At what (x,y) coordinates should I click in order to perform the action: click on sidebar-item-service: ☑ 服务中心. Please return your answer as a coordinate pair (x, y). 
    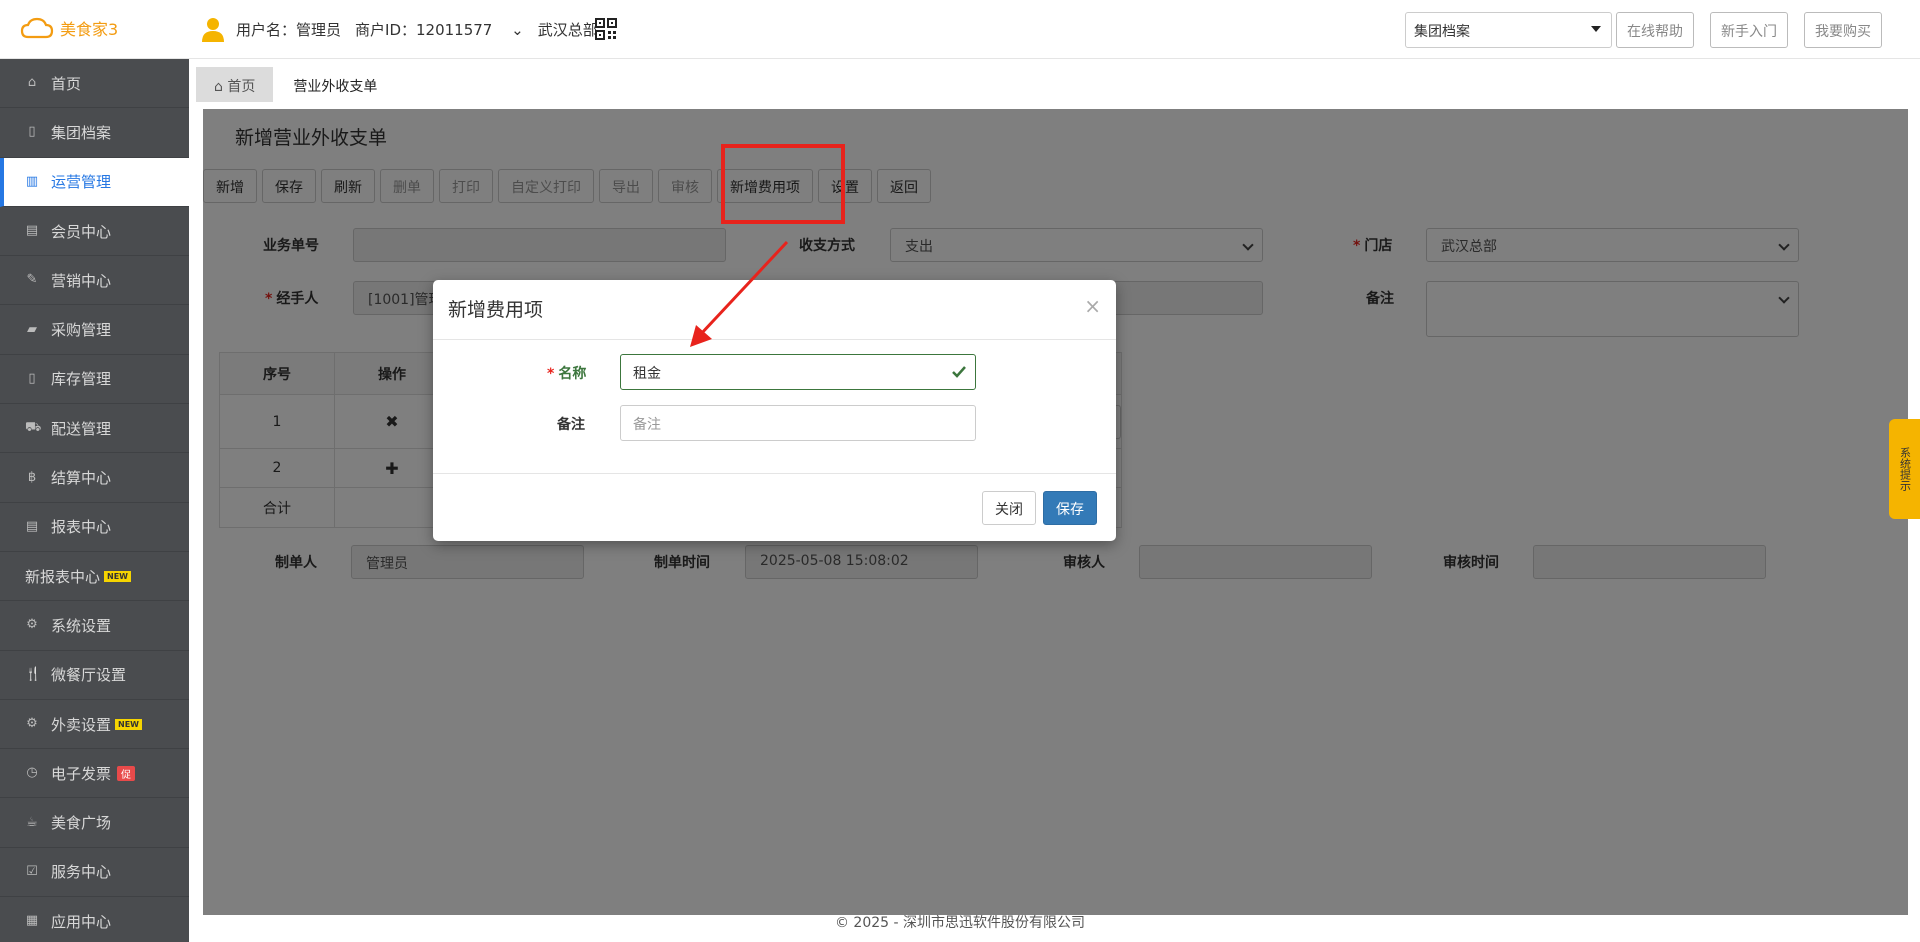
    Looking at the image, I should click on (94, 873).